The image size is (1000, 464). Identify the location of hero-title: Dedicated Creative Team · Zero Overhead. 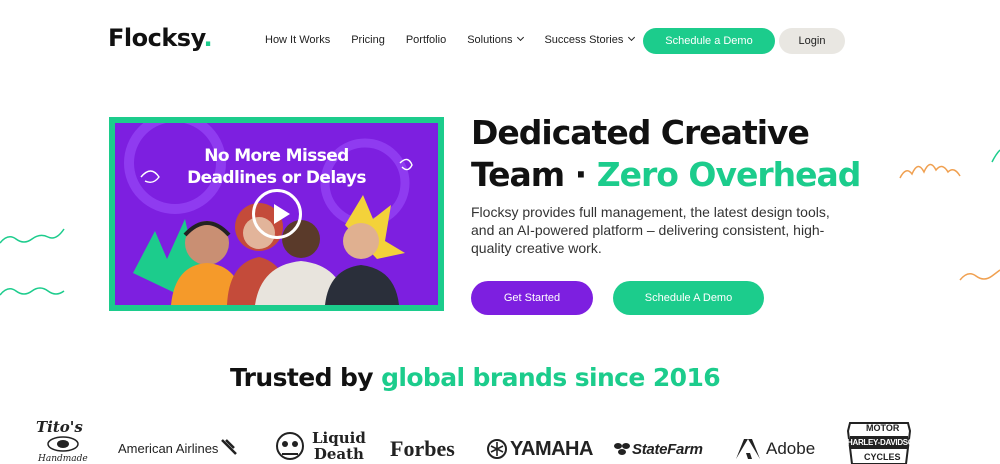
(666, 154).